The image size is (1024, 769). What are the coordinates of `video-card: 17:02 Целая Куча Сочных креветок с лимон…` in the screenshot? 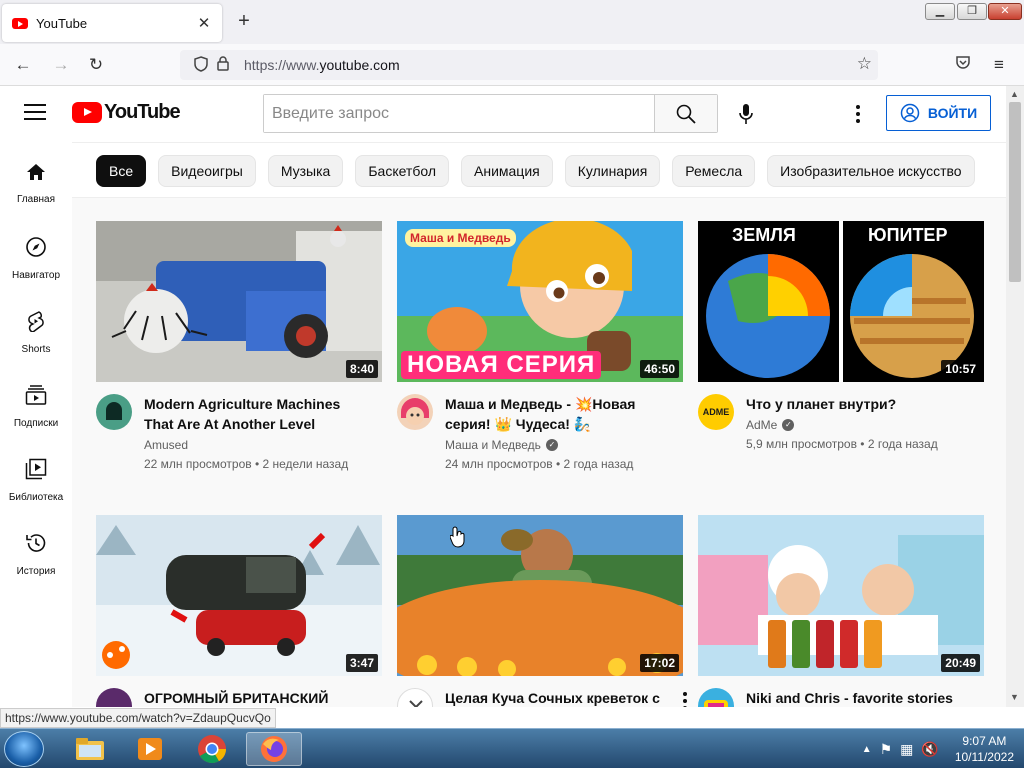 It's located at (542, 611).